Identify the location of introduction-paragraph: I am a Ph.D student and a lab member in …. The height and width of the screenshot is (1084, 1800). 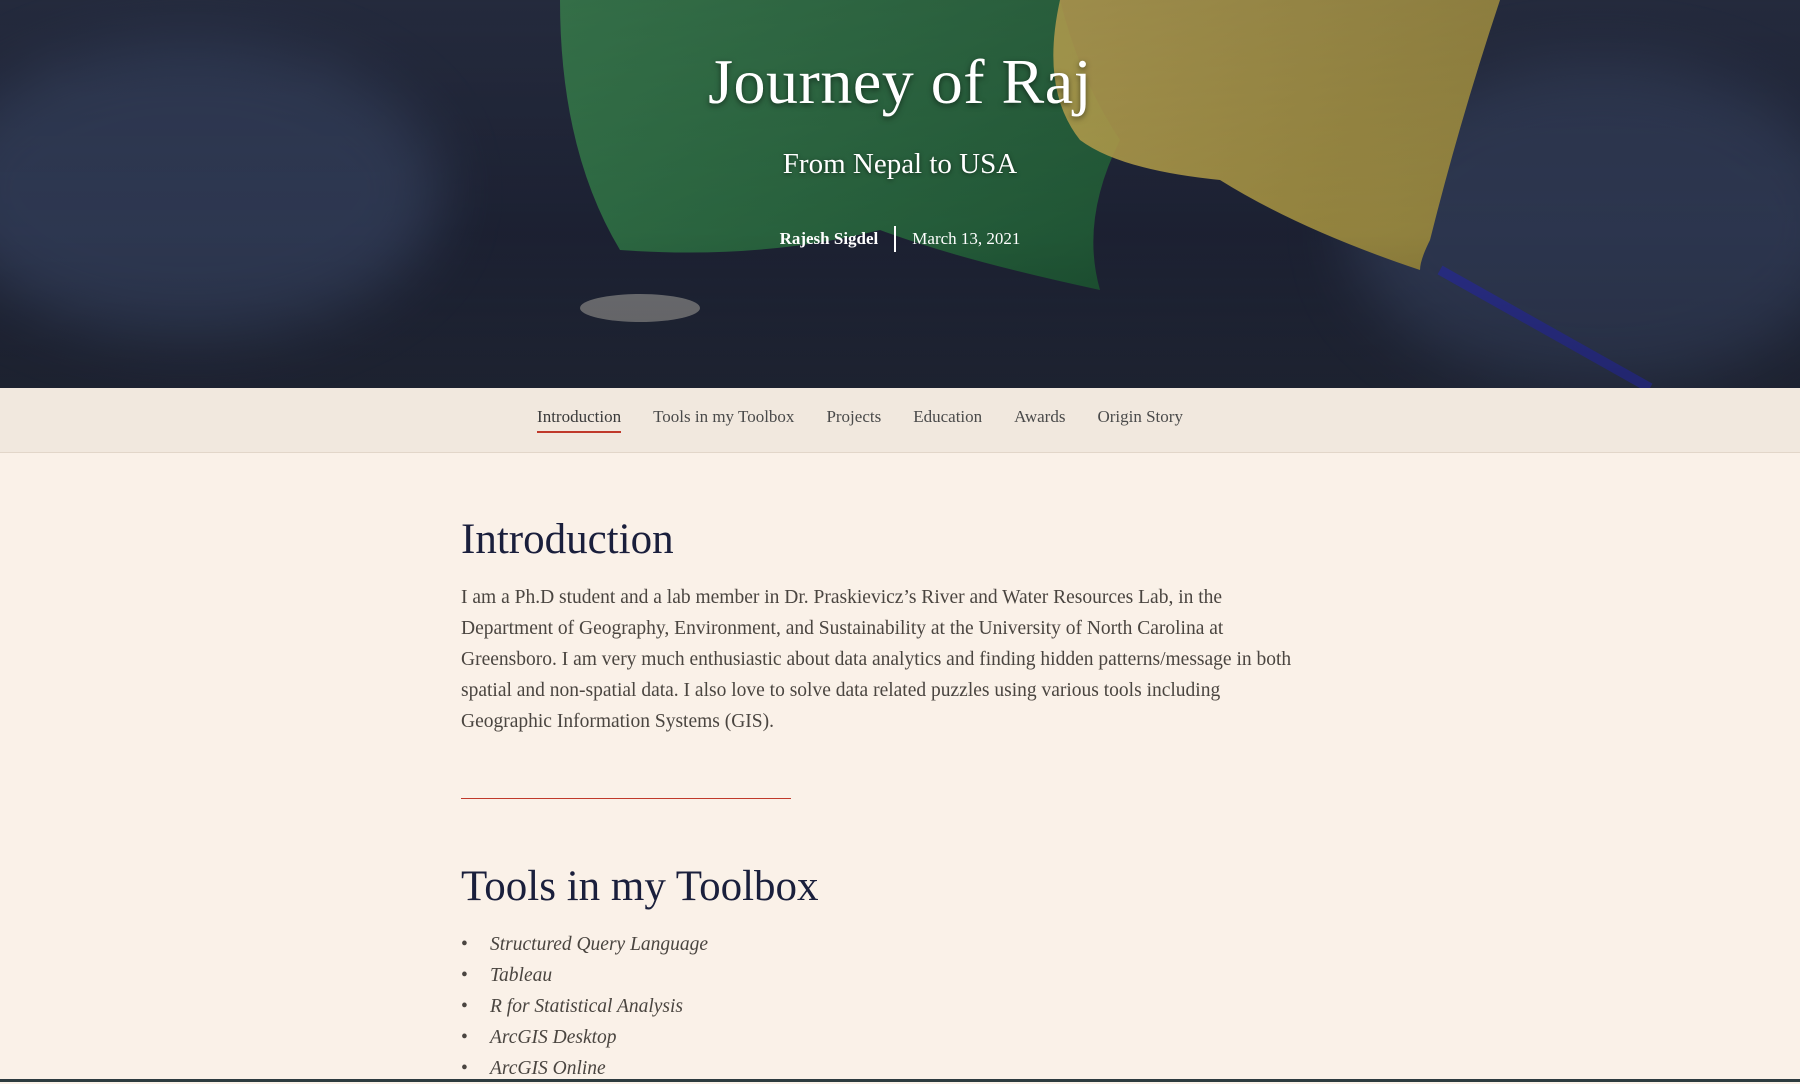
(876, 659).